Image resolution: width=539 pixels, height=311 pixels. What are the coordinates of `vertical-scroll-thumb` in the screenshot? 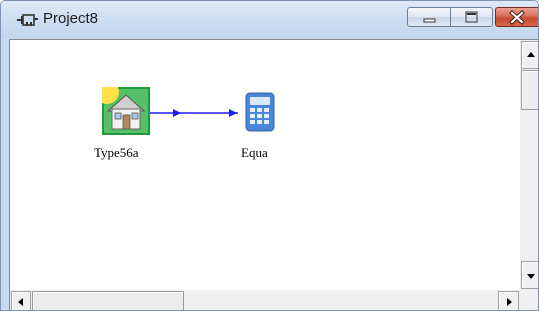 It's located at (529, 90).